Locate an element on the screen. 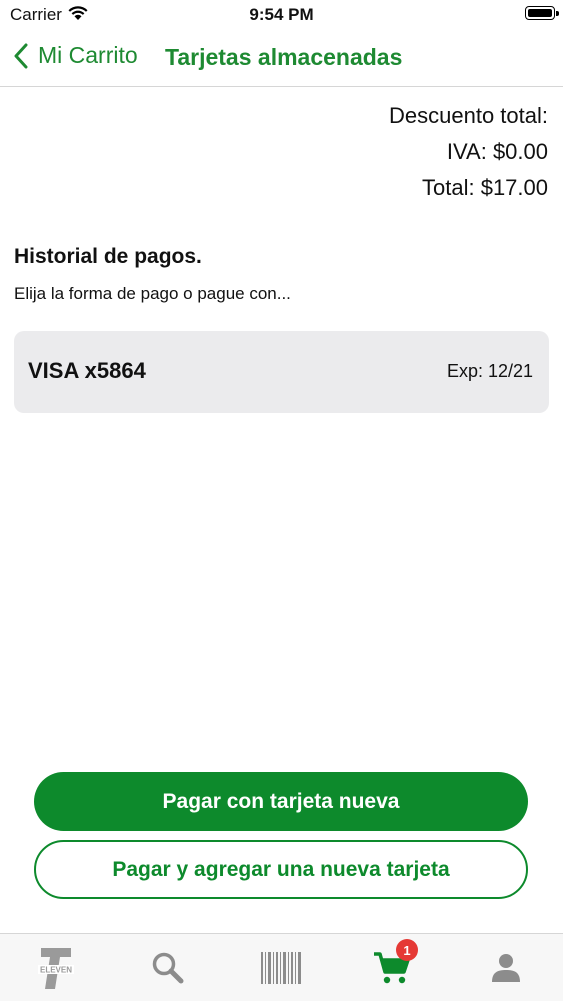  status-bar: Carrier 9:54 PM is located at coordinates (281, 15).